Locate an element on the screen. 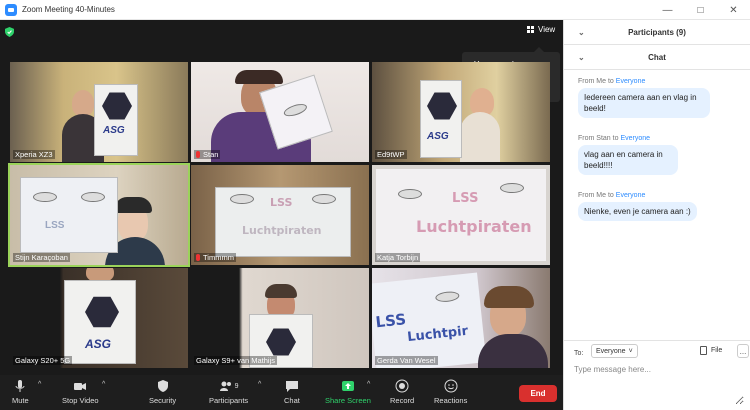 The width and height of the screenshot is (750, 410). share-screen-icon is located at coordinates (347, 386).